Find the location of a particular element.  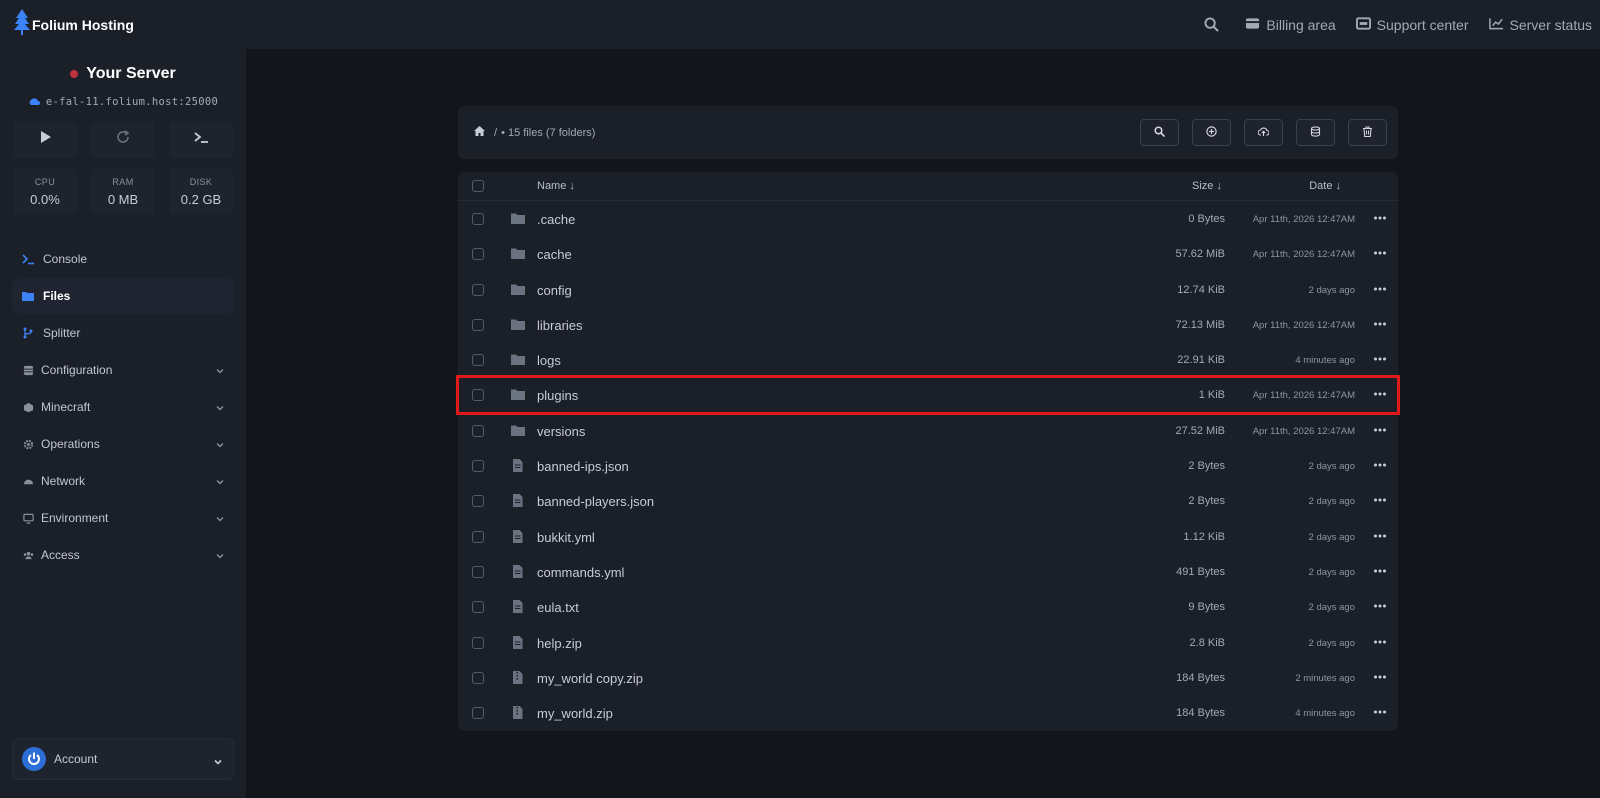

sidebar-group-configuration: Configuration is located at coordinates (123, 370).